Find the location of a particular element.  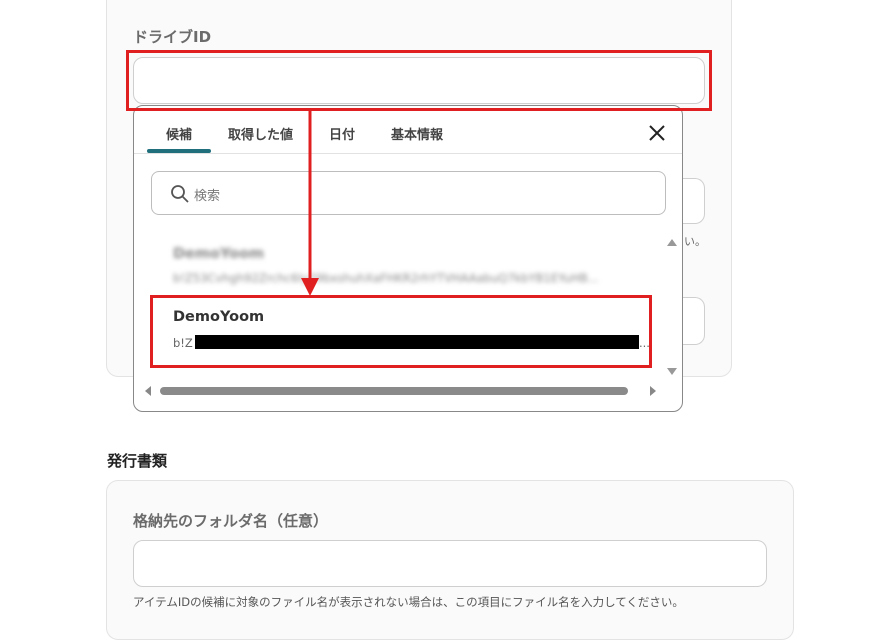

arrow-down-icon is located at coordinates (310, 202).